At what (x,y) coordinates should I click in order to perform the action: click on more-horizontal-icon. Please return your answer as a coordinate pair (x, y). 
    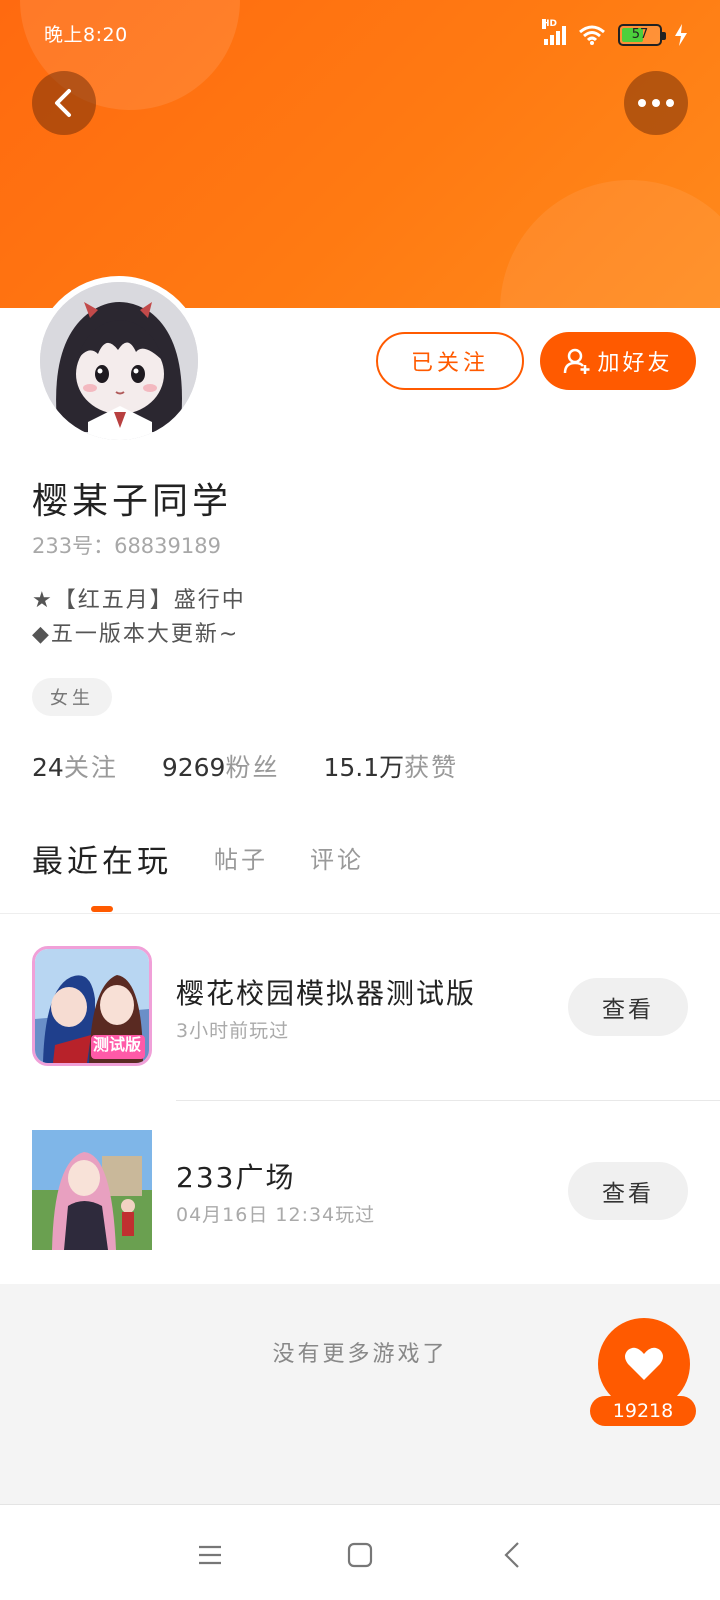
    Looking at the image, I should click on (656, 103).